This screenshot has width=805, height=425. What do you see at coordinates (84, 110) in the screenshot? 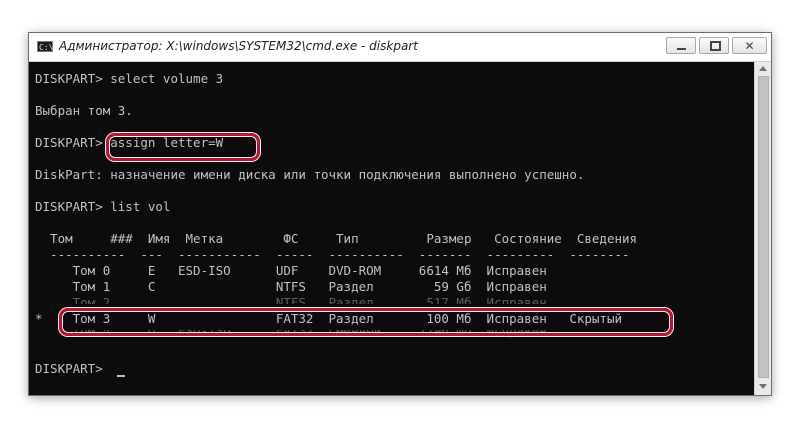
I see `console-line-volume-selected: Выбран том 3.` at bounding box center [84, 110].